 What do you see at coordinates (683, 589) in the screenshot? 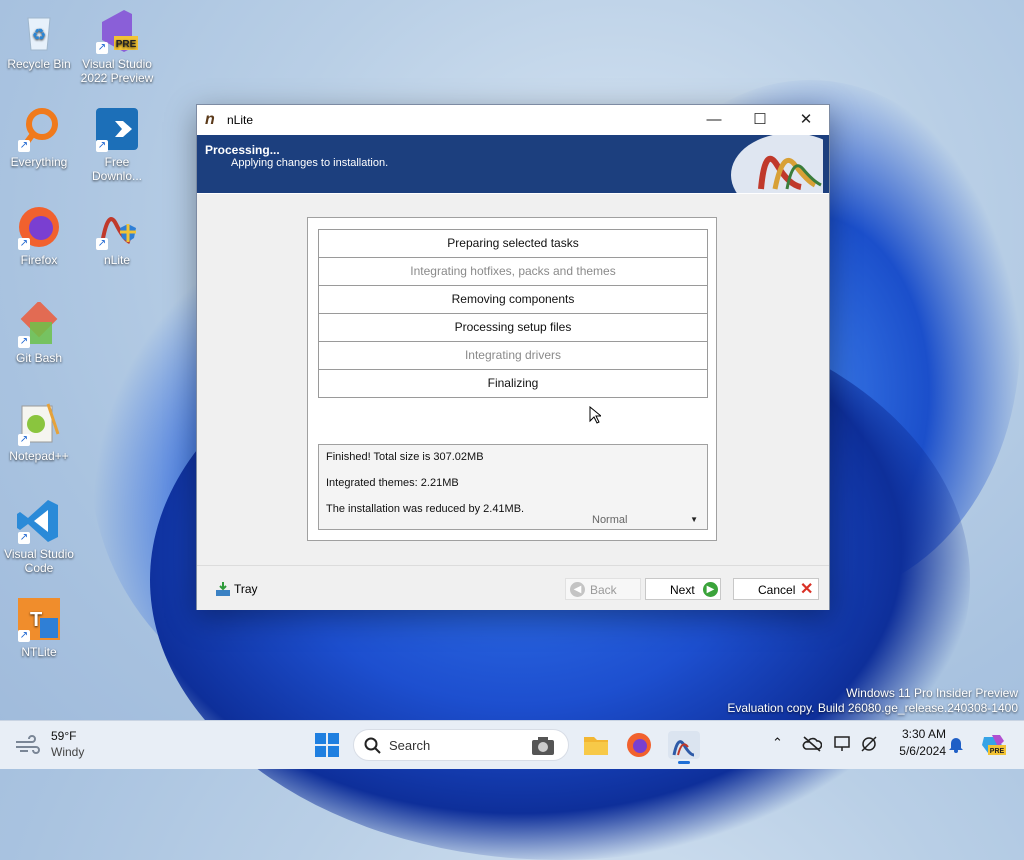
I see `next-button: Next ▶` at bounding box center [683, 589].